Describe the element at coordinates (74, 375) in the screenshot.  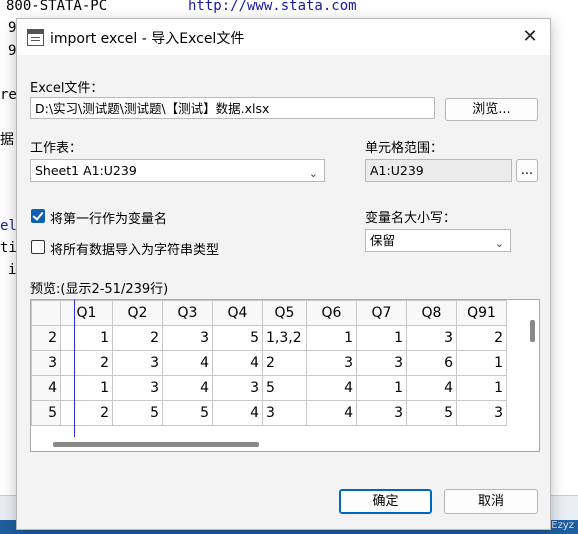
I see `column-separator` at that location.